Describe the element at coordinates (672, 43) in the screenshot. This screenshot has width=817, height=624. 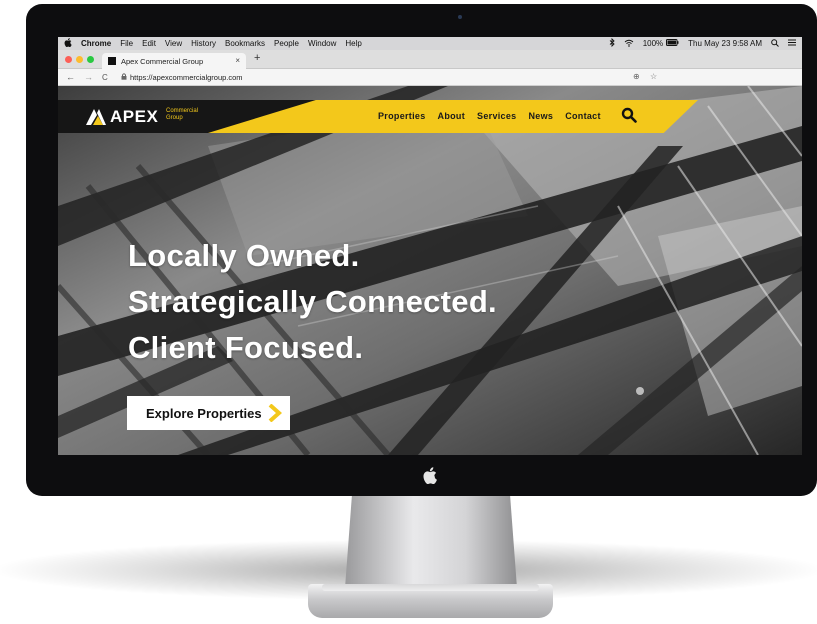
I see `battery-icon` at that location.